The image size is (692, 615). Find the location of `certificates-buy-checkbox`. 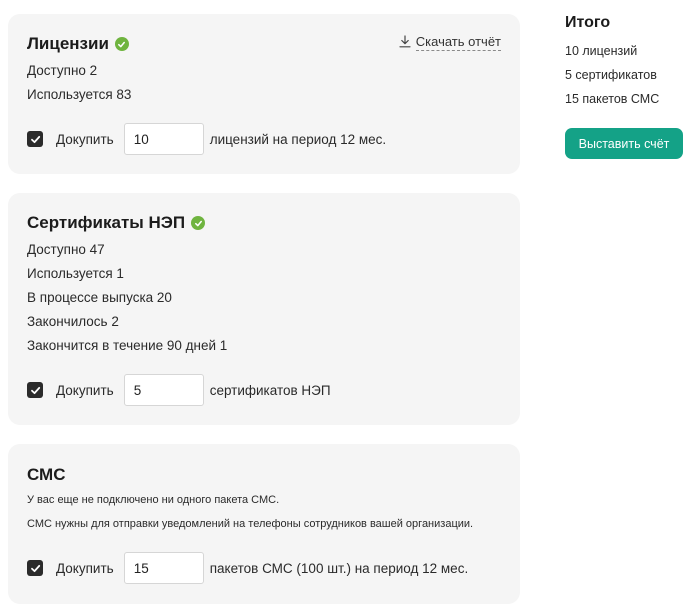

certificates-buy-checkbox is located at coordinates (35, 390).